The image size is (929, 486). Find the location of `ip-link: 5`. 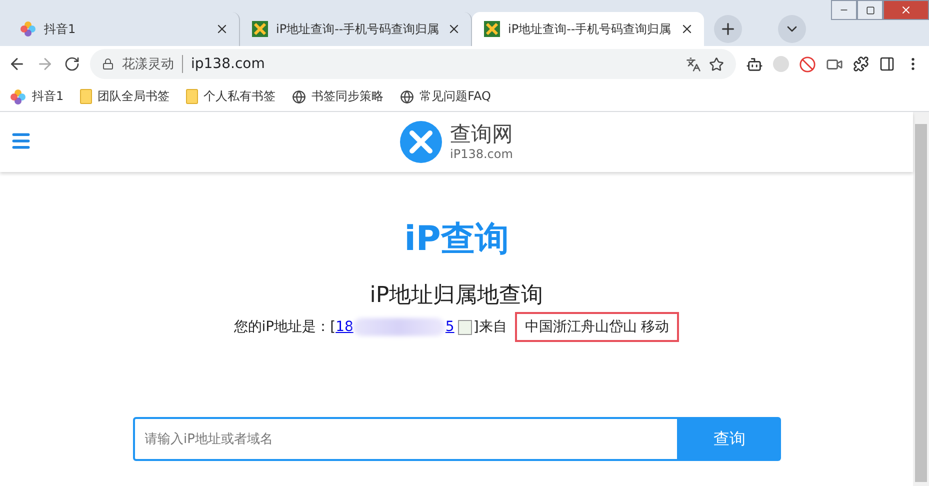

ip-link: 5 is located at coordinates (449, 327).